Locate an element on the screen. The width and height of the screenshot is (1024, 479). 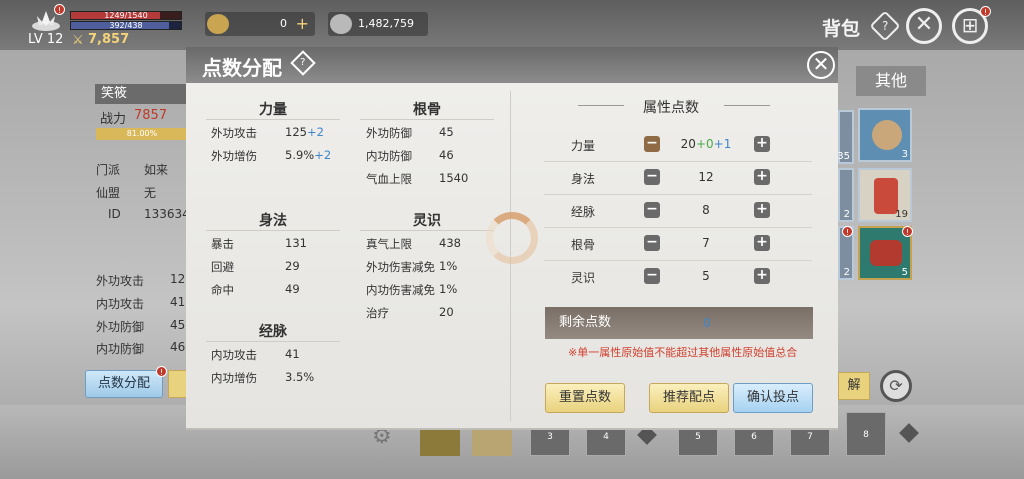
inventory-slot: 35 is located at coordinates (845, 137).